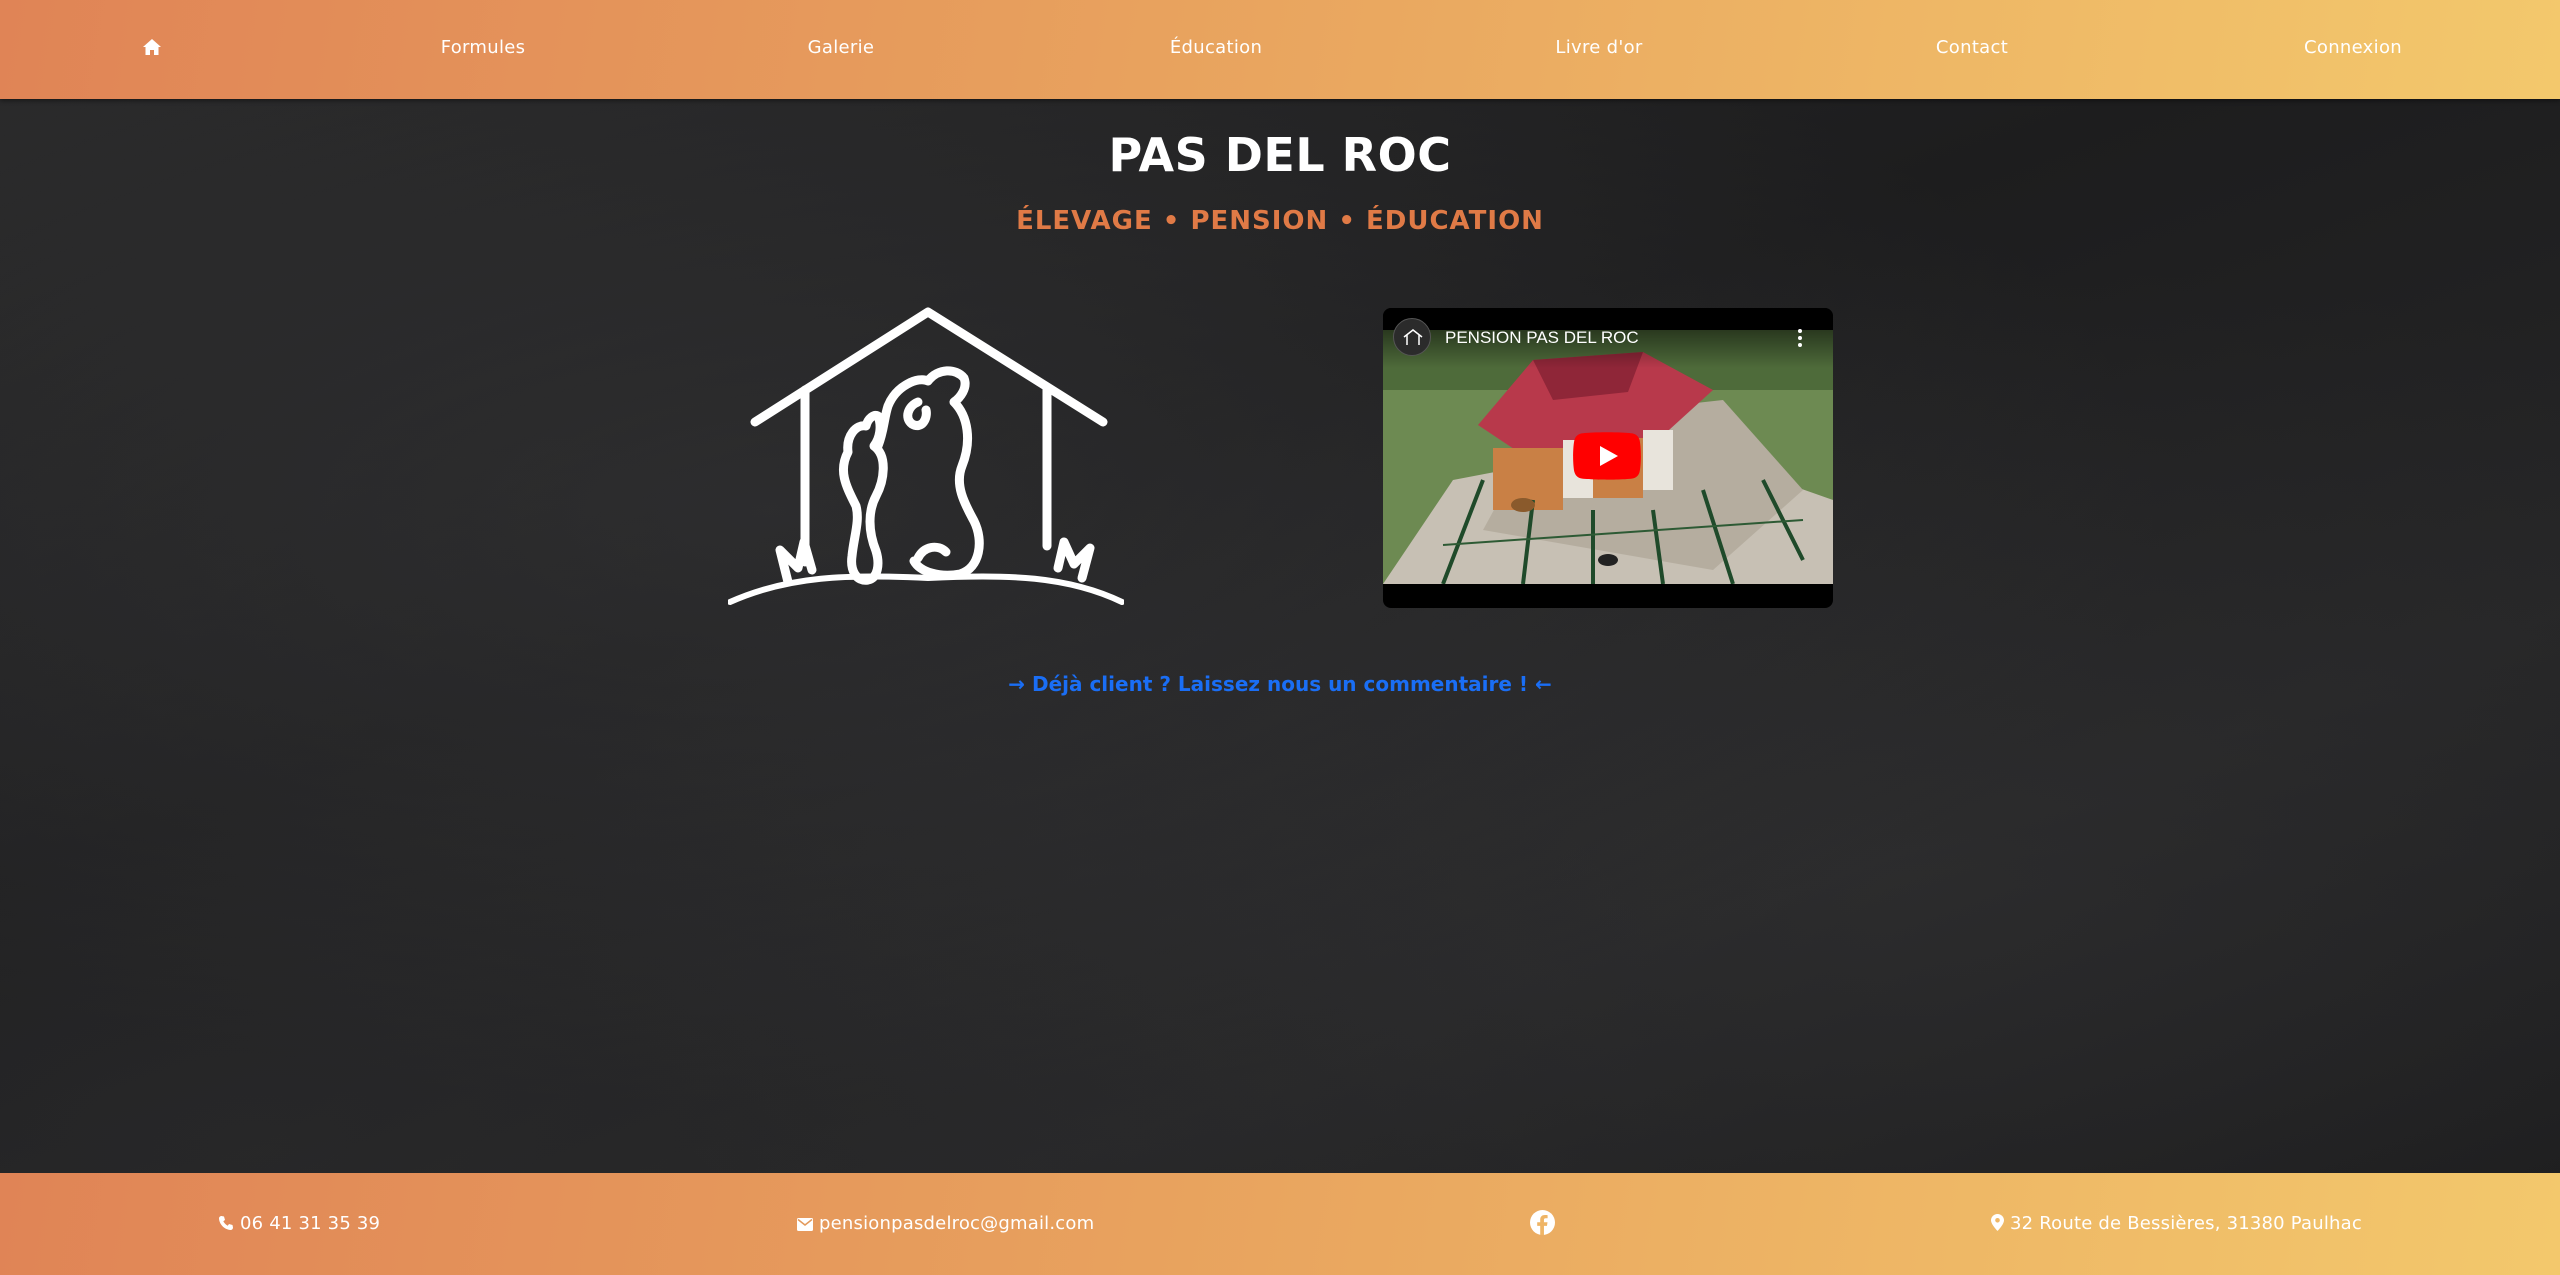  I want to click on video-header: PENSION PAS DEL ROC, so click(1608, 338).